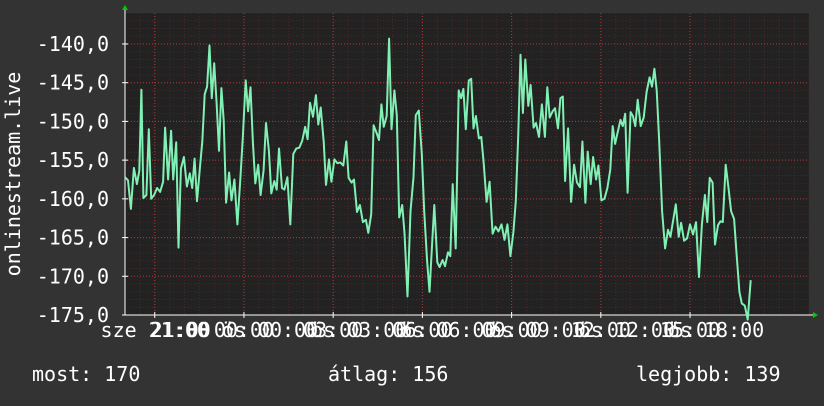 Image resolution: width=824 pixels, height=406 pixels. I want to click on y-axis-arrow, so click(125, 7).